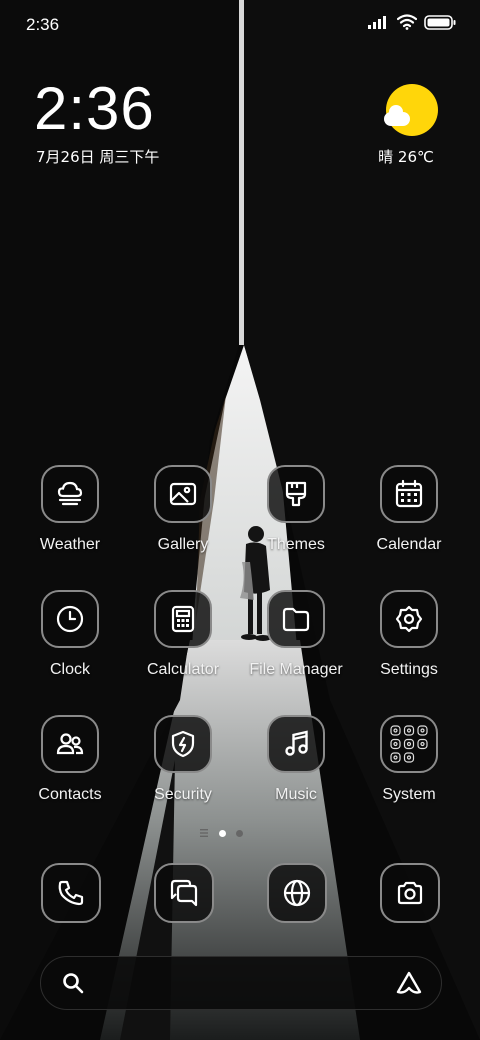 This screenshot has height=1040, width=480. What do you see at coordinates (407, 22) in the screenshot?
I see `wifi-icon` at bounding box center [407, 22].